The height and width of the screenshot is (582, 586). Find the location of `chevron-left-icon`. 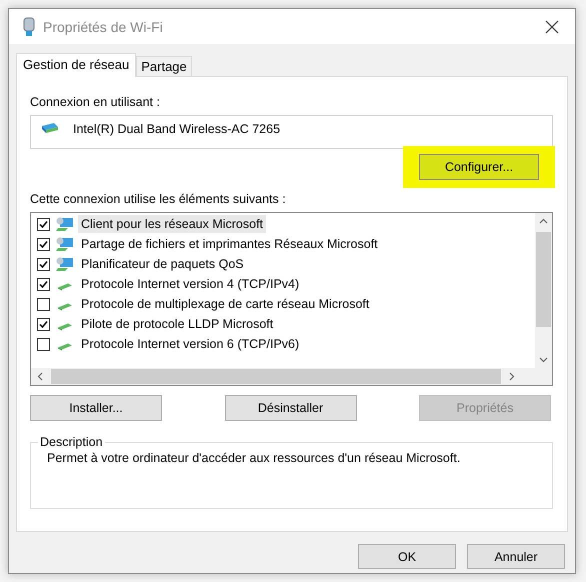

chevron-left-icon is located at coordinates (40, 376).